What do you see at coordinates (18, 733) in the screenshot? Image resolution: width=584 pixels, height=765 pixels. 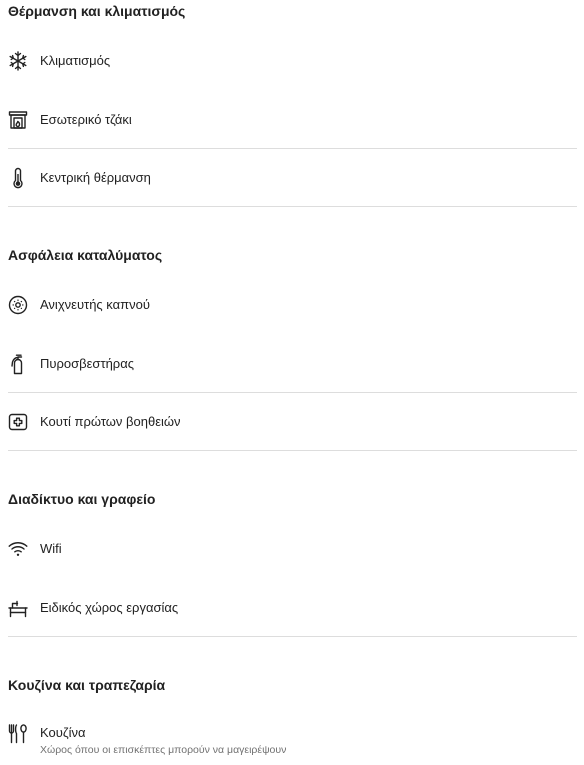 I see `kitchen-utensils-icon` at bounding box center [18, 733].